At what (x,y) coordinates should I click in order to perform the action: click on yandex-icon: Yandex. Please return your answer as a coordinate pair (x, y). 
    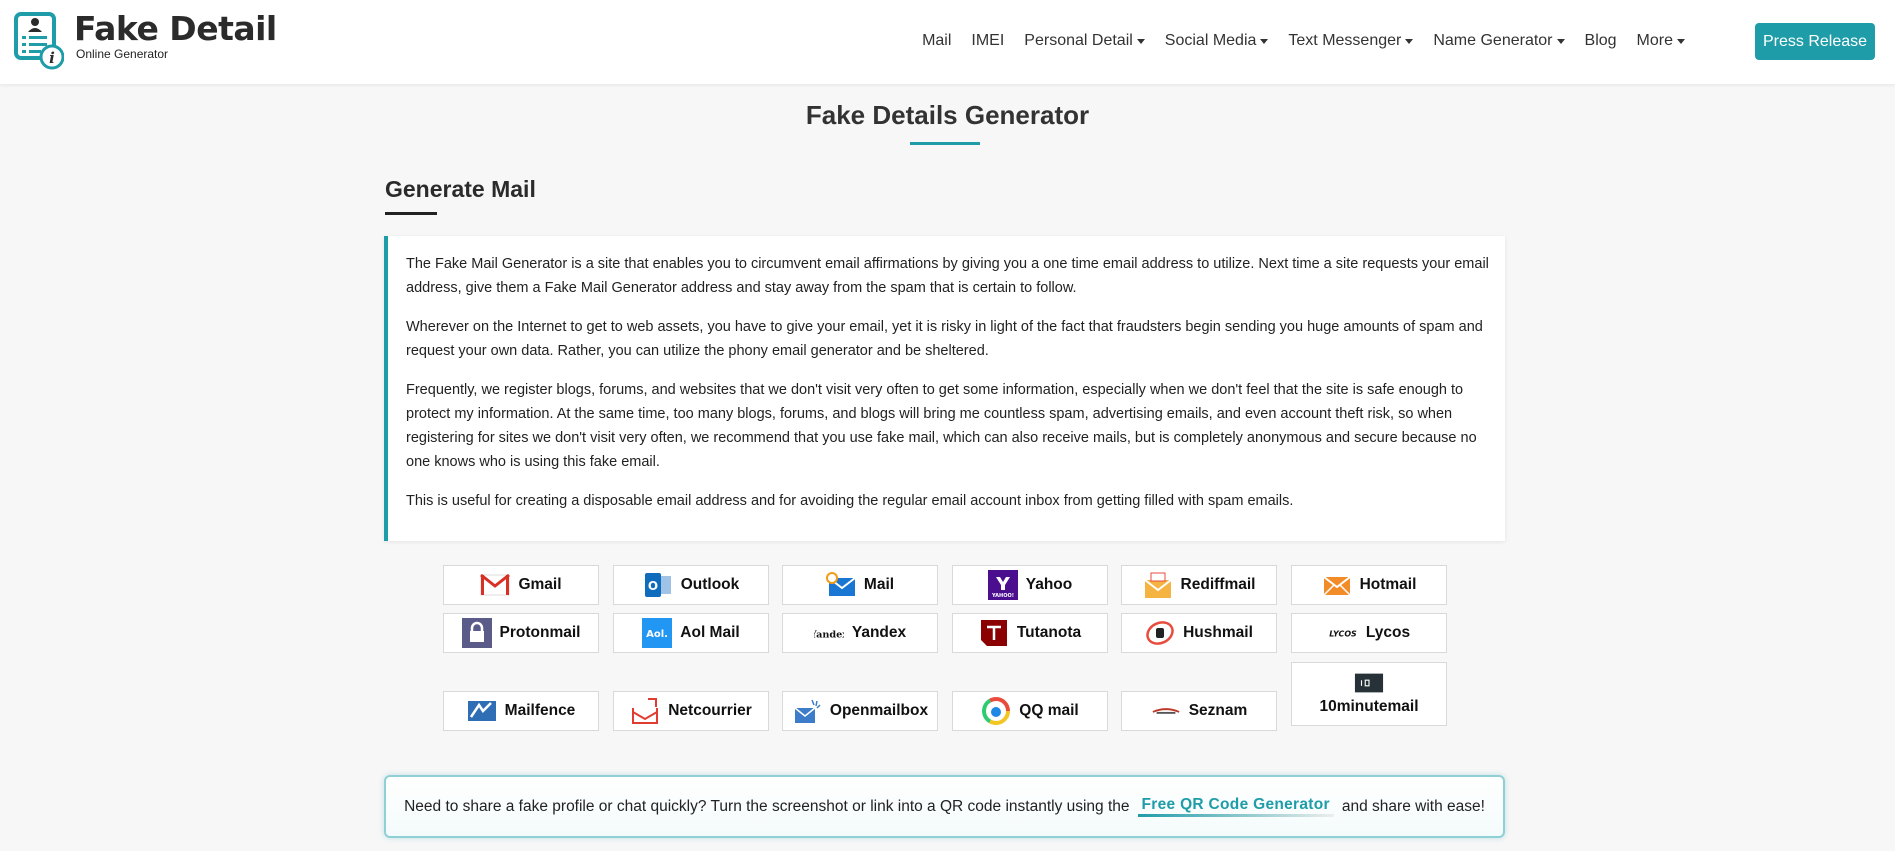
    Looking at the image, I should click on (829, 633).